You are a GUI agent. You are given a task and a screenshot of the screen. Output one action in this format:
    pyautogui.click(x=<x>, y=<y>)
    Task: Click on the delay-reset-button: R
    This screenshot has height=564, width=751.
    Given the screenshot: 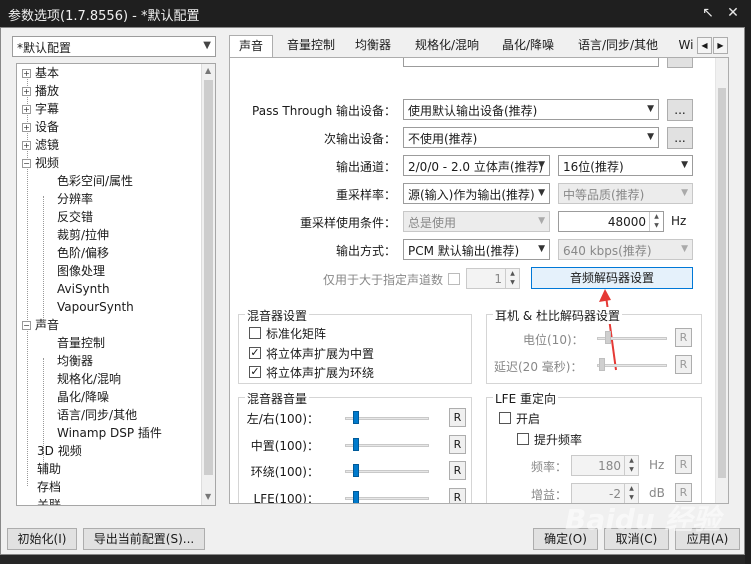 What is the action you would take?
    pyautogui.click(x=683, y=364)
    